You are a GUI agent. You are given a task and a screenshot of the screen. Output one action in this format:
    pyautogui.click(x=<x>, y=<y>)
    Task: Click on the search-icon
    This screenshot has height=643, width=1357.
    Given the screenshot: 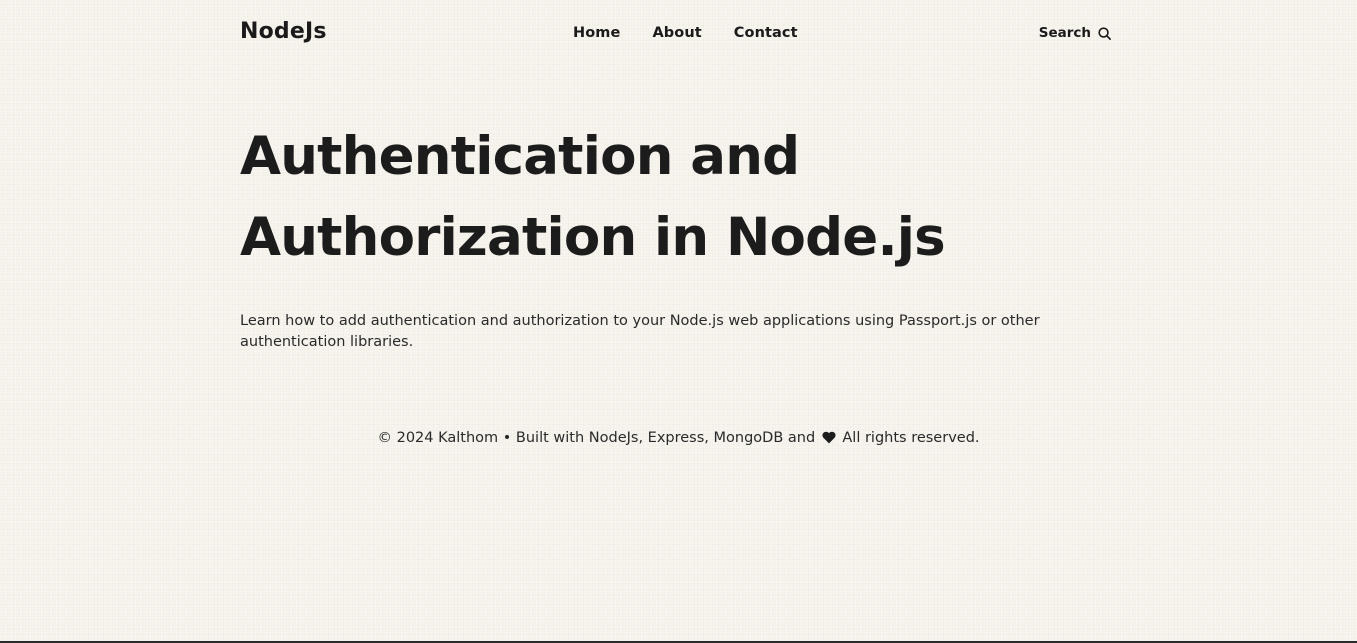 What is the action you would take?
    pyautogui.click(x=1104, y=33)
    